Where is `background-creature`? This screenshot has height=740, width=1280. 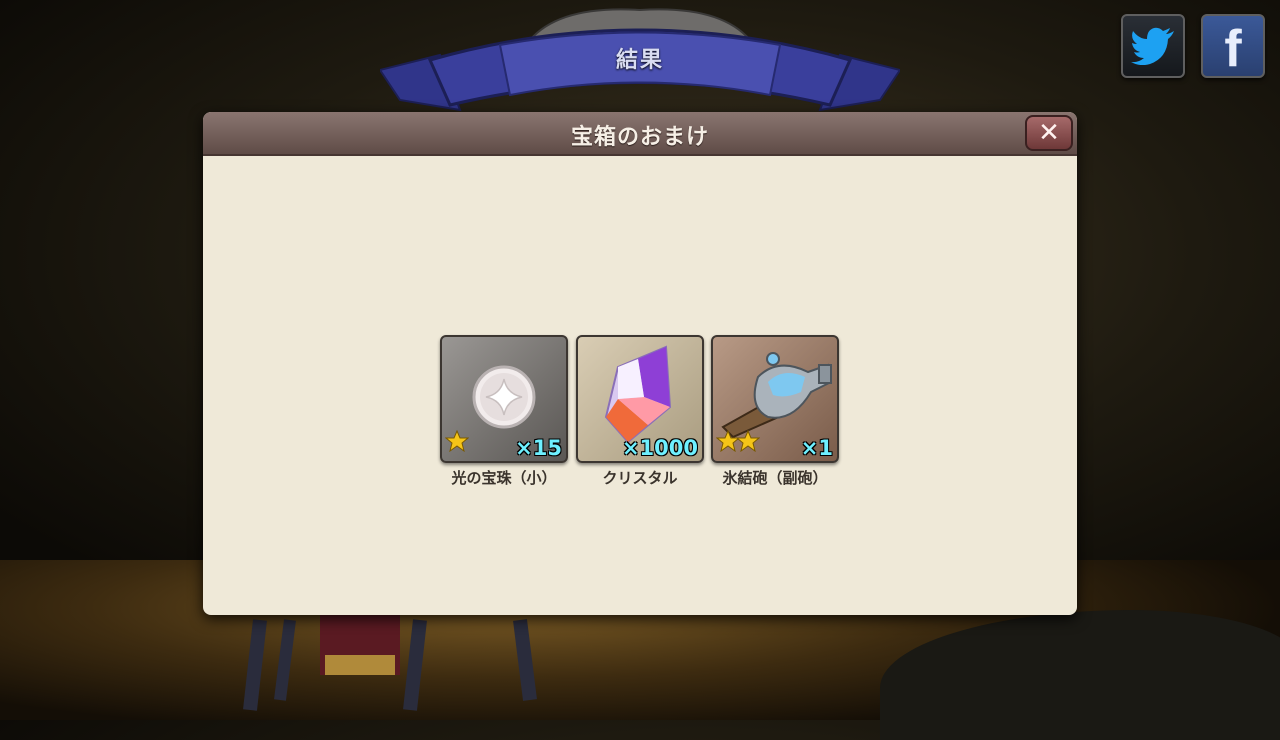
background-creature is located at coordinates (390, 663).